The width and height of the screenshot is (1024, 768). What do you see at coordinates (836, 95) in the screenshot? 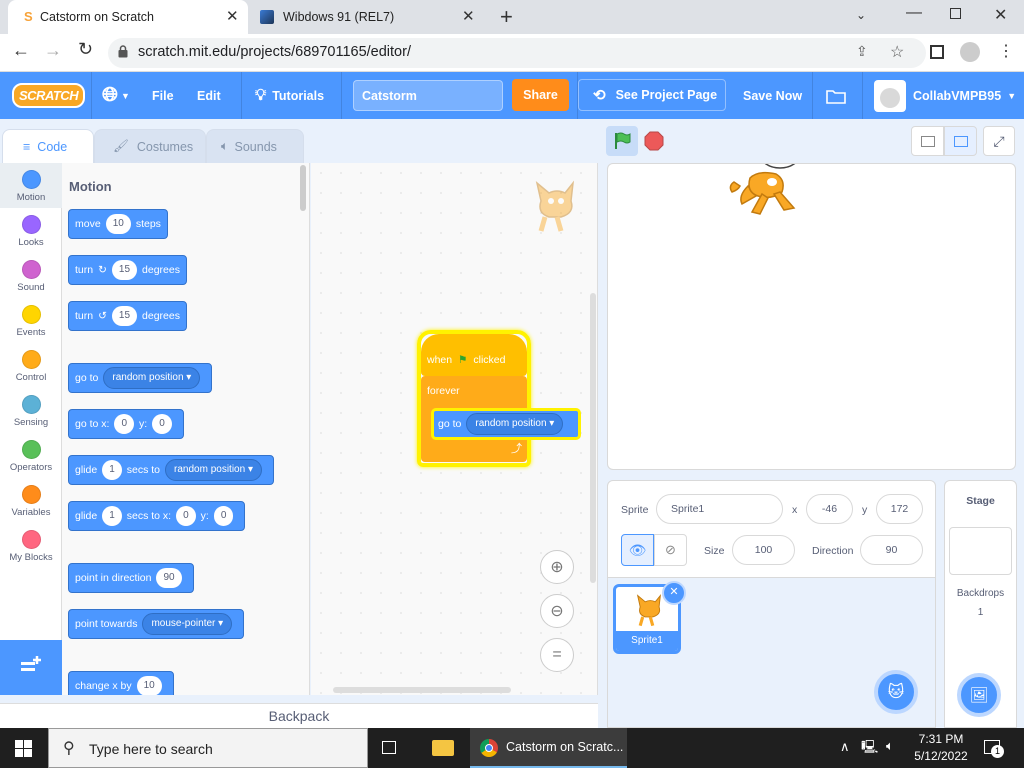
I see `my-stuff-folder-icon` at bounding box center [836, 95].